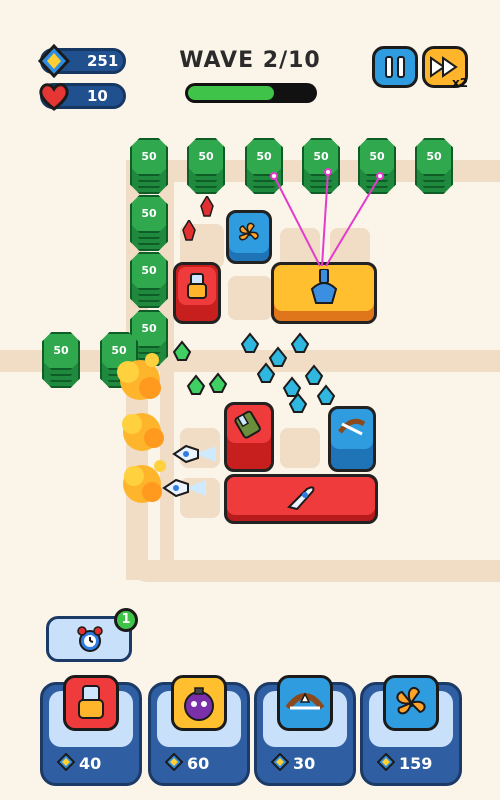 This screenshot has width=500, height=800. Describe the element at coordinates (126, 620) in the screenshot. I see `powerup-count-badge: 1` at that location.